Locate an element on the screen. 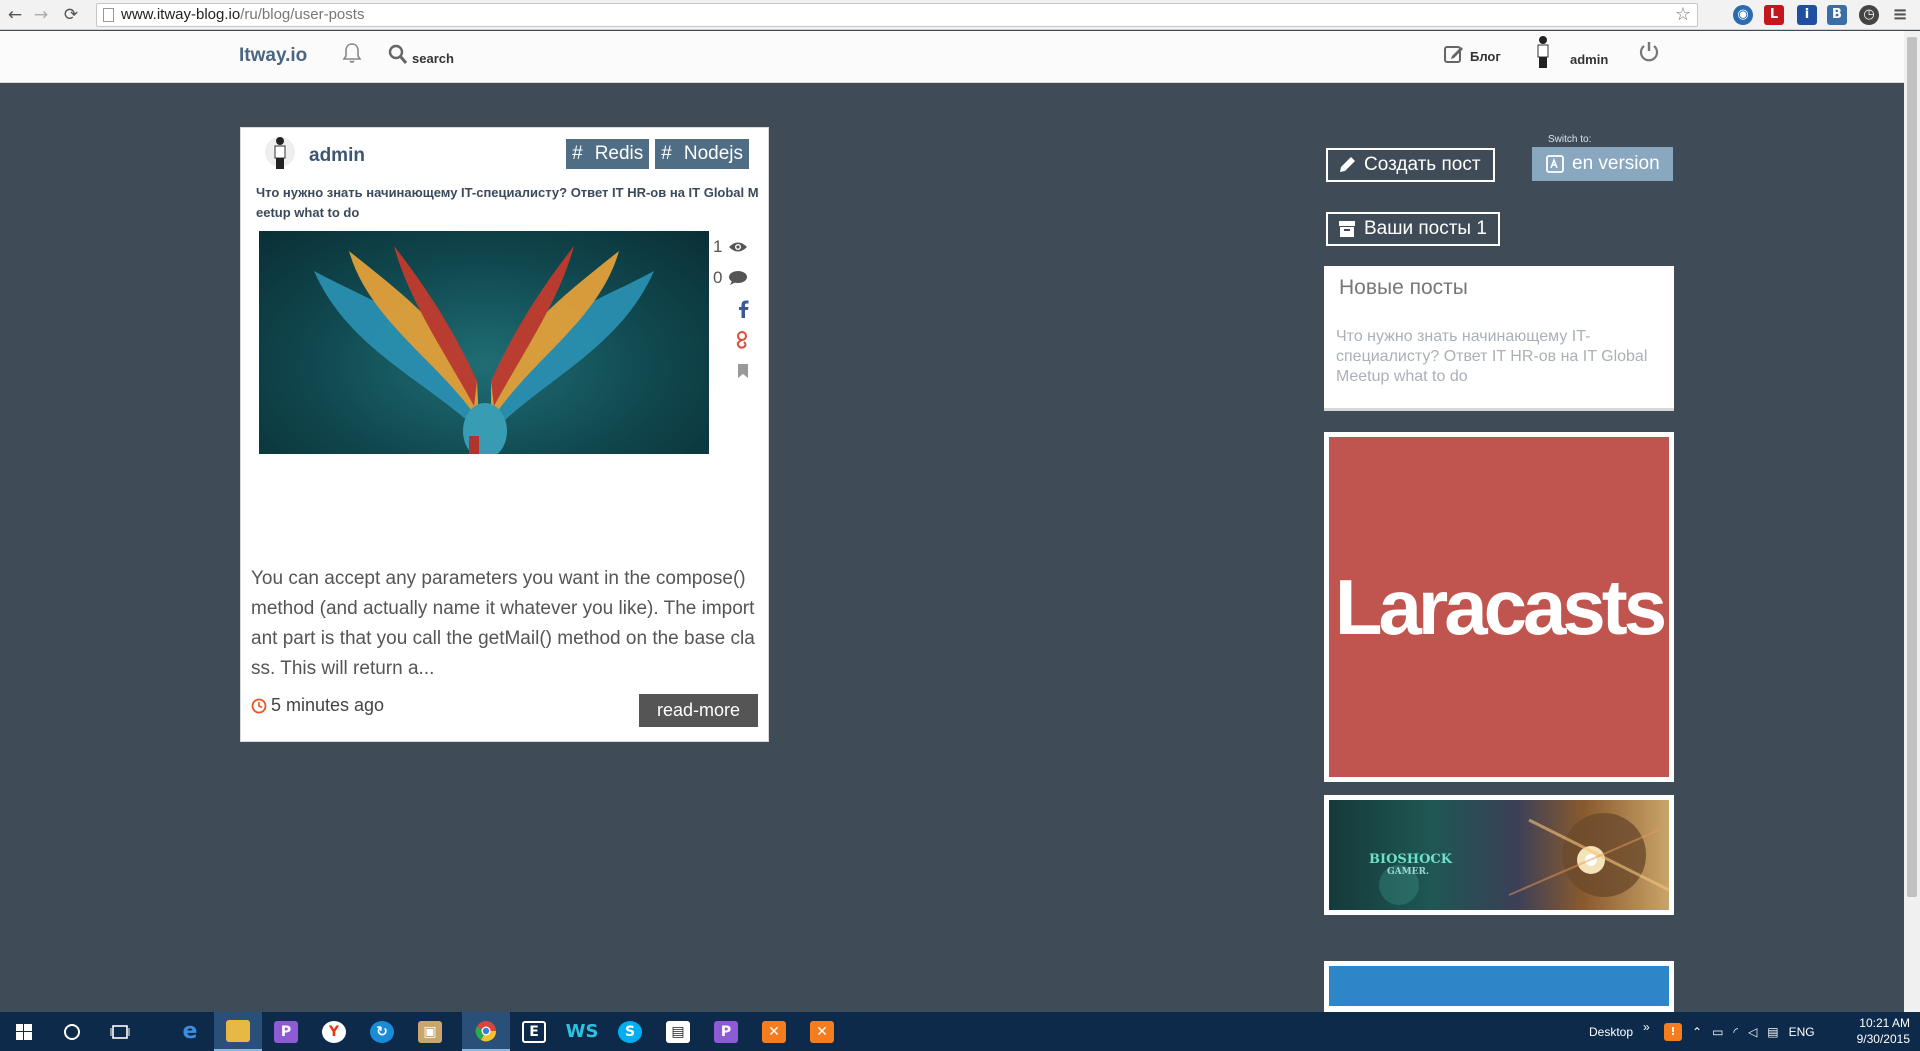 This screenshot has height=1051, width=1920. read-more-button: read-more is located at coordinates (698, 710).